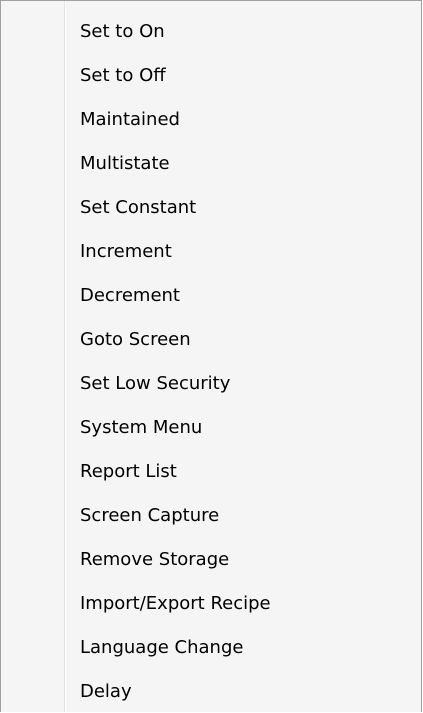 This screenshot has width=423, height=713. Describe the element at coordinates (211, 388) in the screenshot. I see `menu-item-set-low-security: Set Low Security` at that location.